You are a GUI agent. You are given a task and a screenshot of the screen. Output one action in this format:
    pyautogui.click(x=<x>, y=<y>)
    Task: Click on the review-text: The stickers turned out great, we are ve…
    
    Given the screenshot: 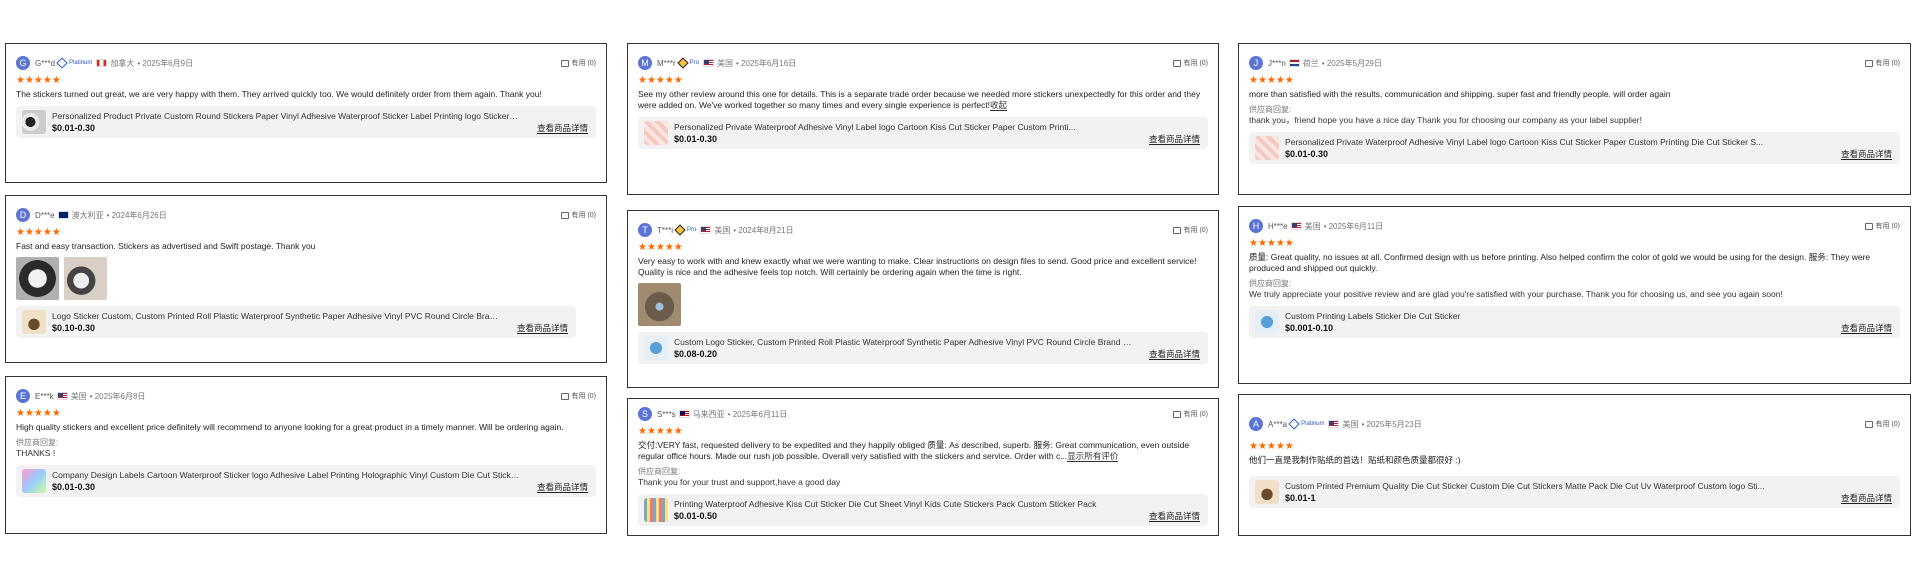 What is the action you would take?
    pyautogui.click(x=279, y=94)
    